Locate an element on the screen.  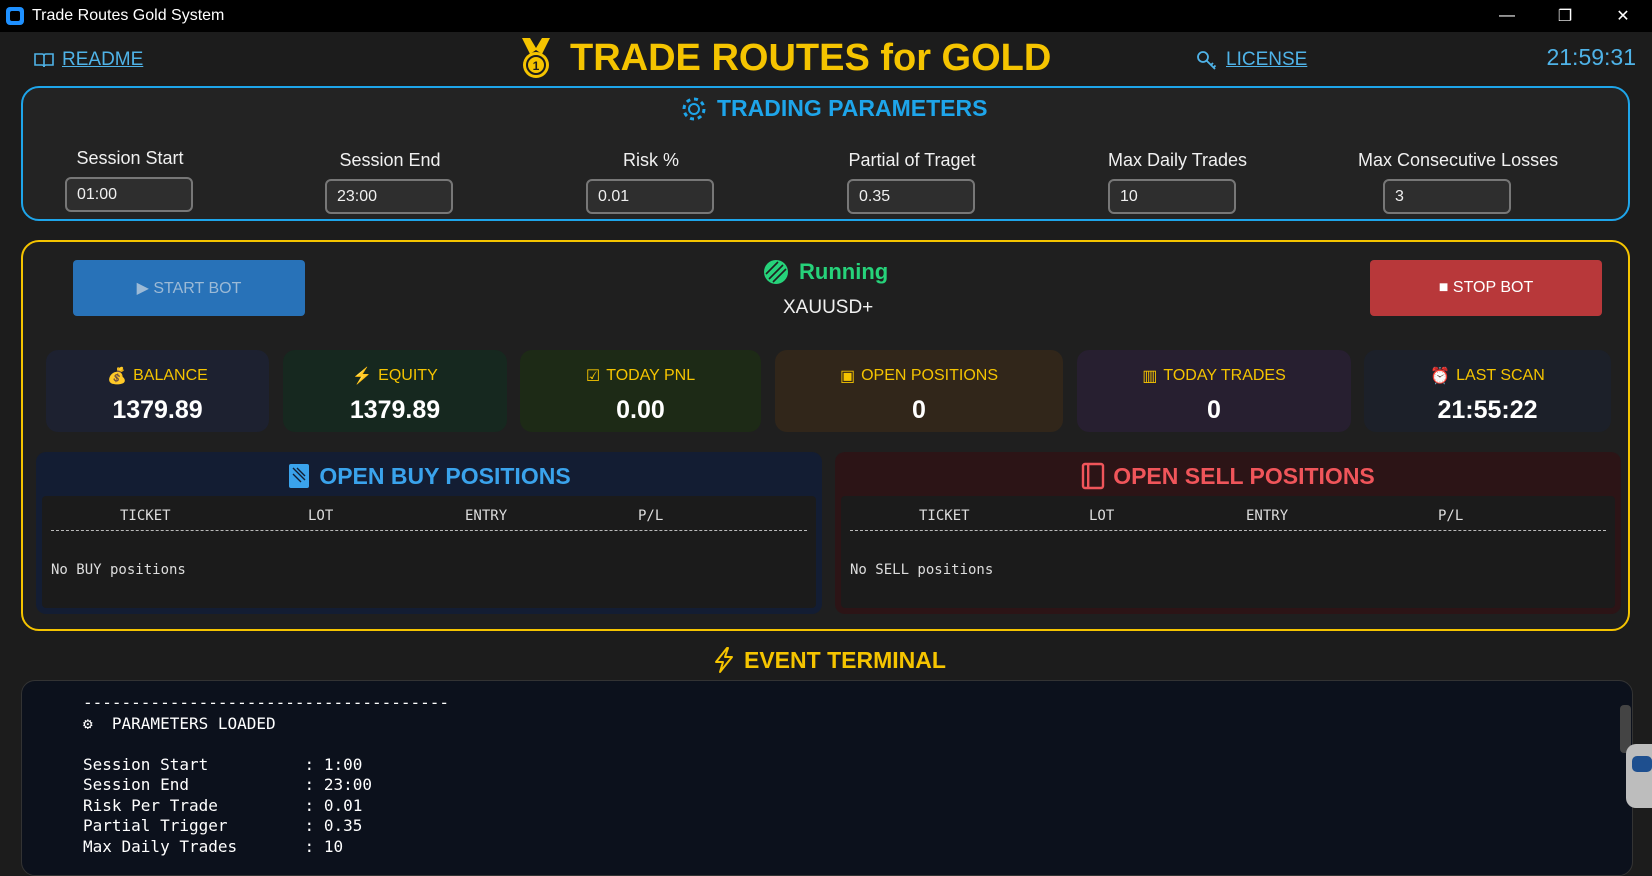
balance-label-text: BALANCE is located at coordinates (170, 375).